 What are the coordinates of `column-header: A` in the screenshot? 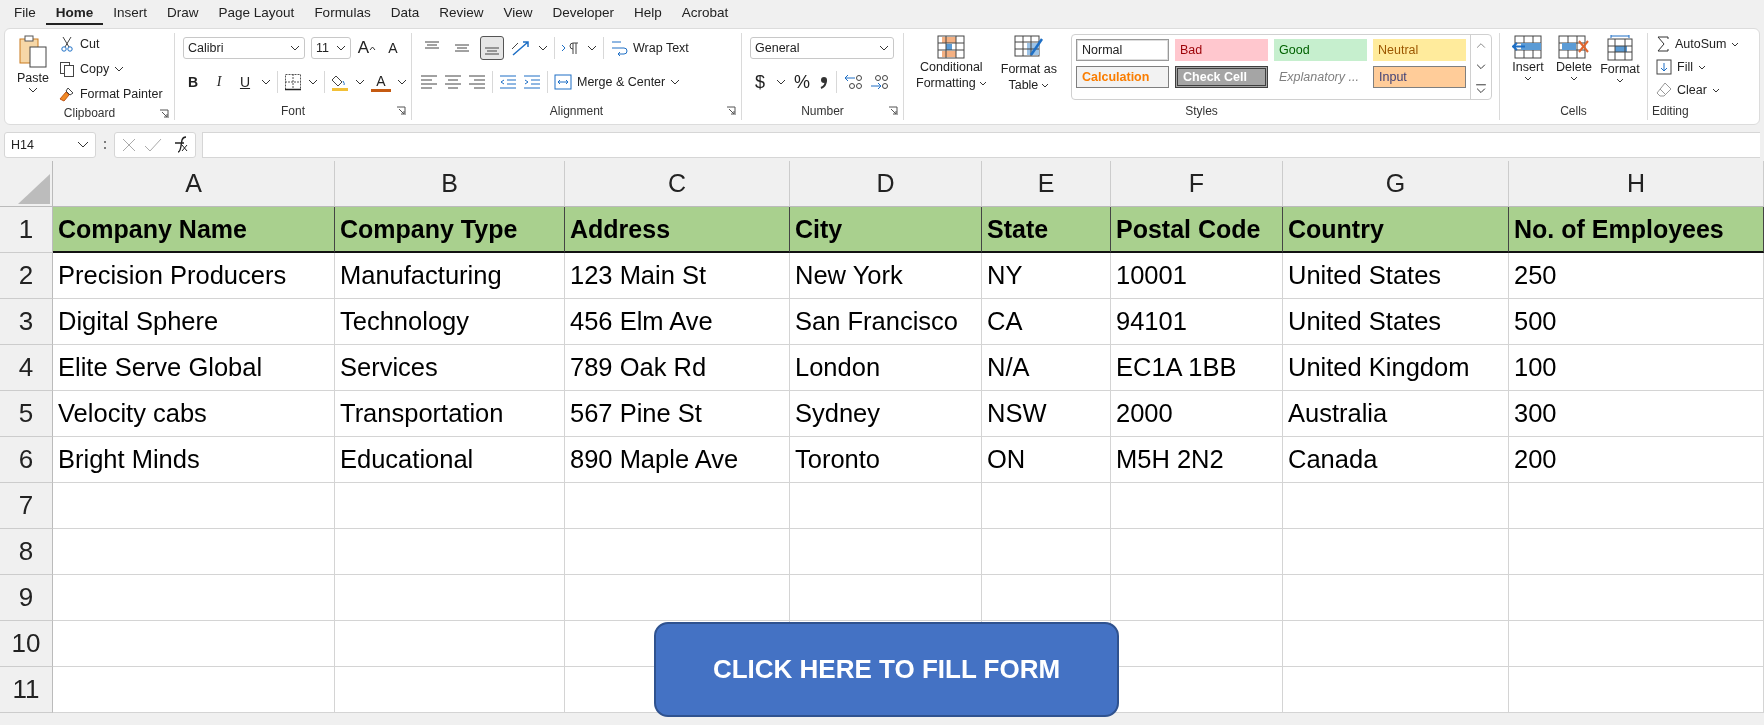 It's located at (194, 184).